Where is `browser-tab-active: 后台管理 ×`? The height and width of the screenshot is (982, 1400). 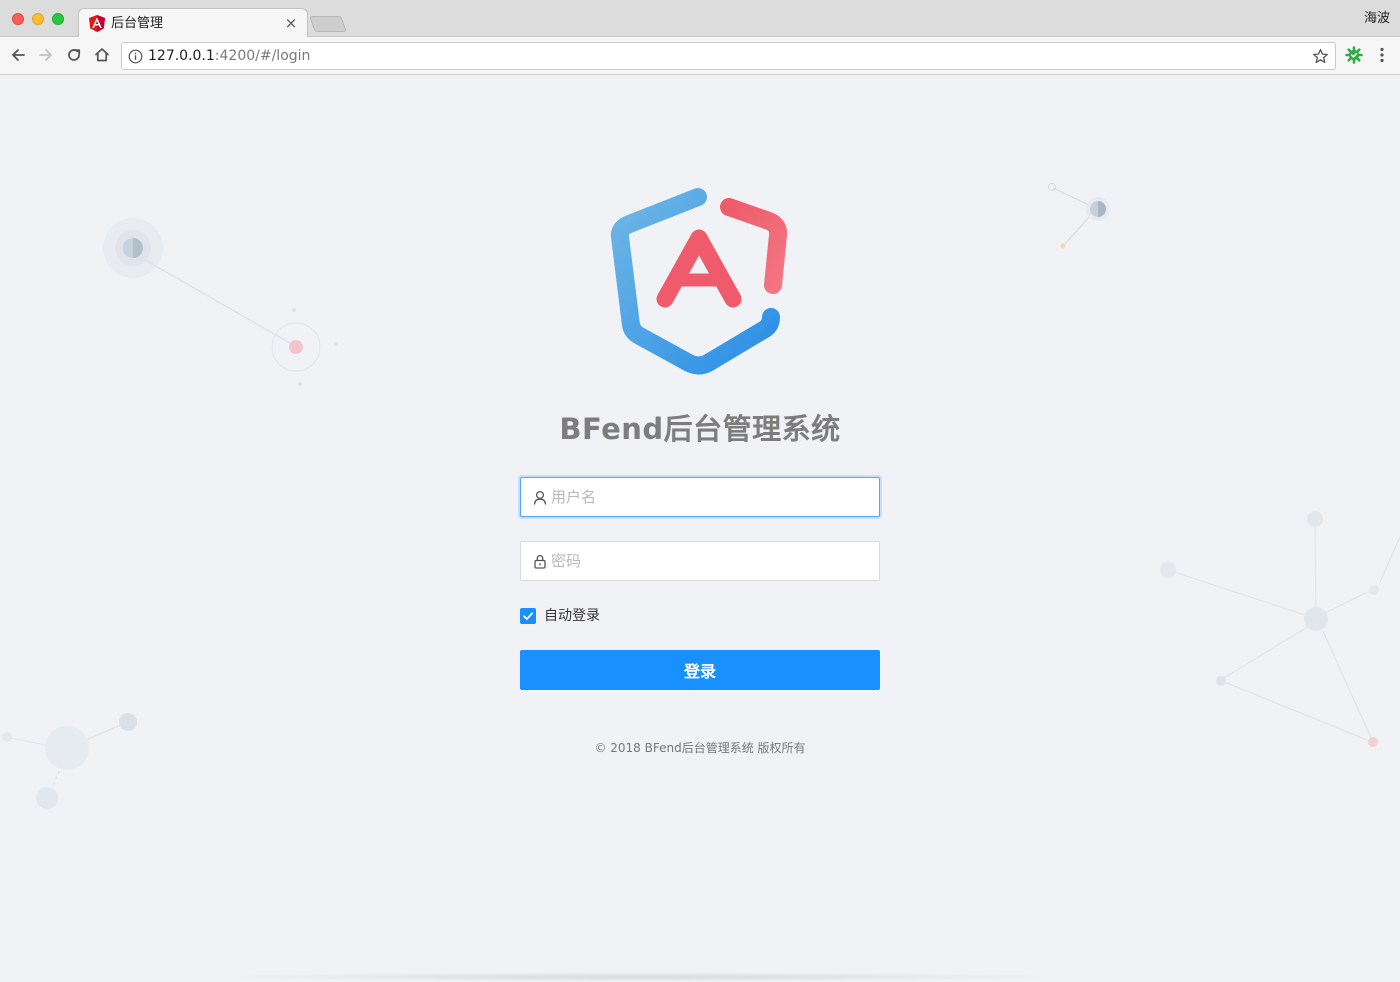 browser-tab-active: 后台管理 × is located at coordinates (193, 23).